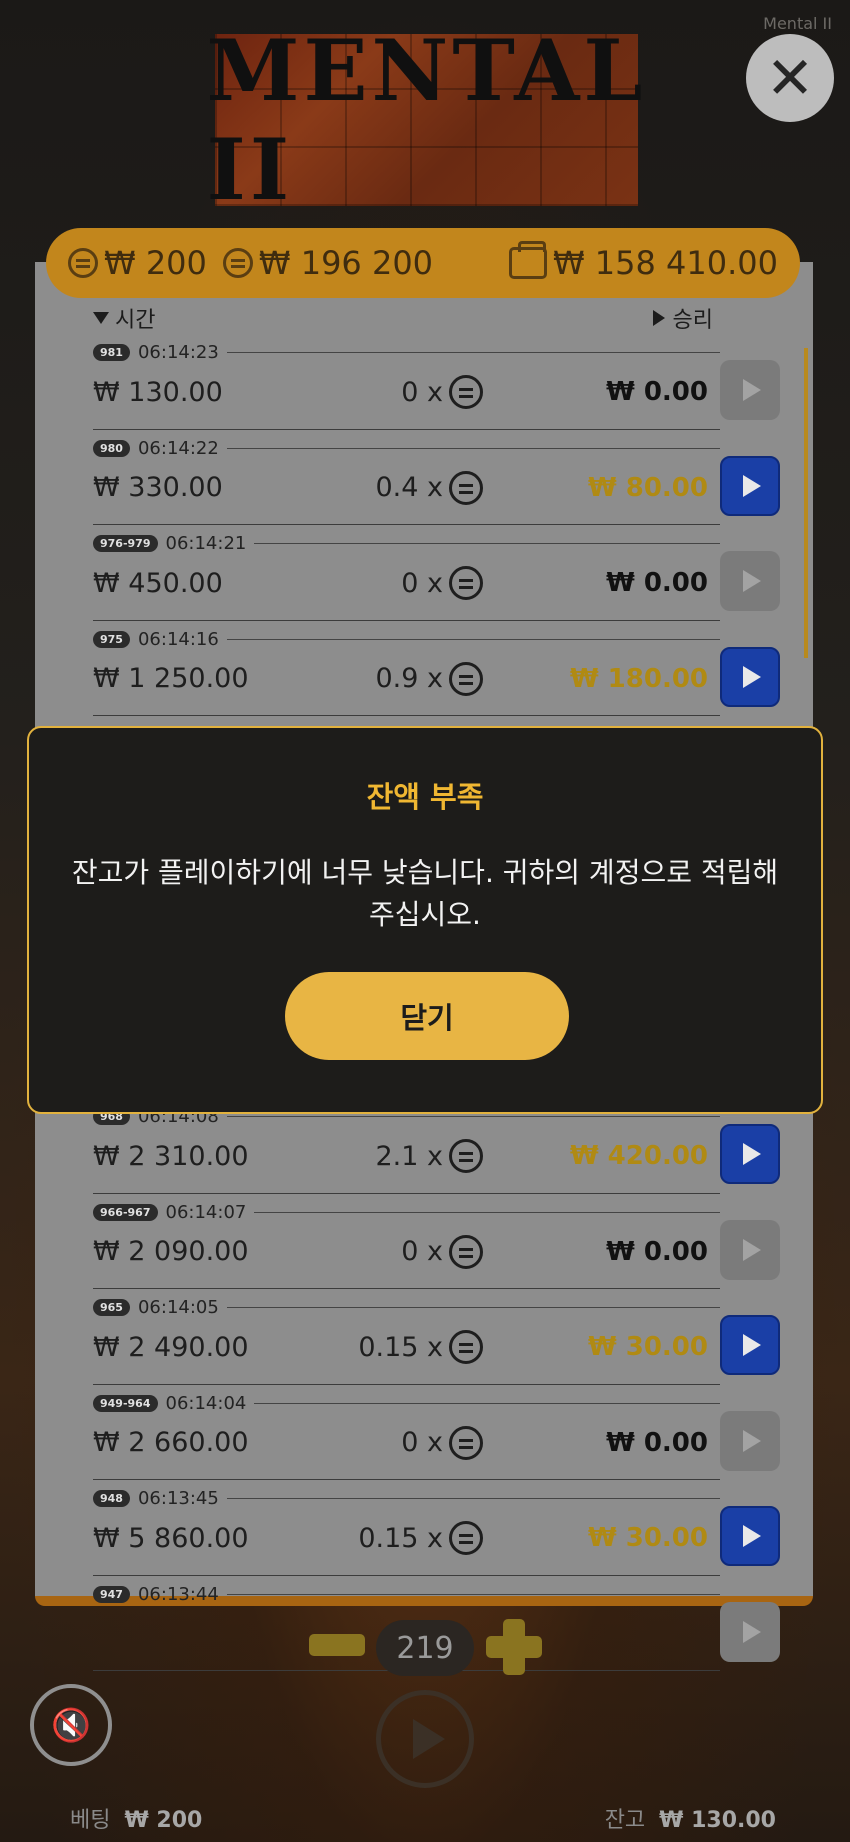  I want to click on multiplier-text: 2.1 x, so click(409, 1156).